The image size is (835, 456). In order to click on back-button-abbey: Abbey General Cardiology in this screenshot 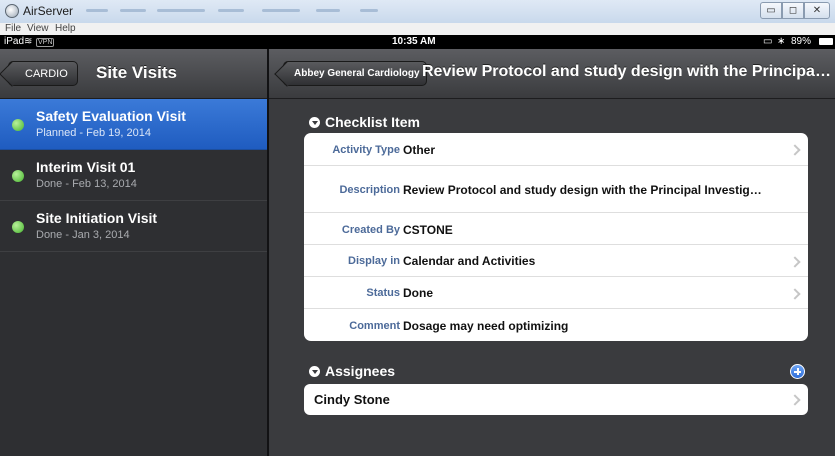, I will do `click(355, 73)`.